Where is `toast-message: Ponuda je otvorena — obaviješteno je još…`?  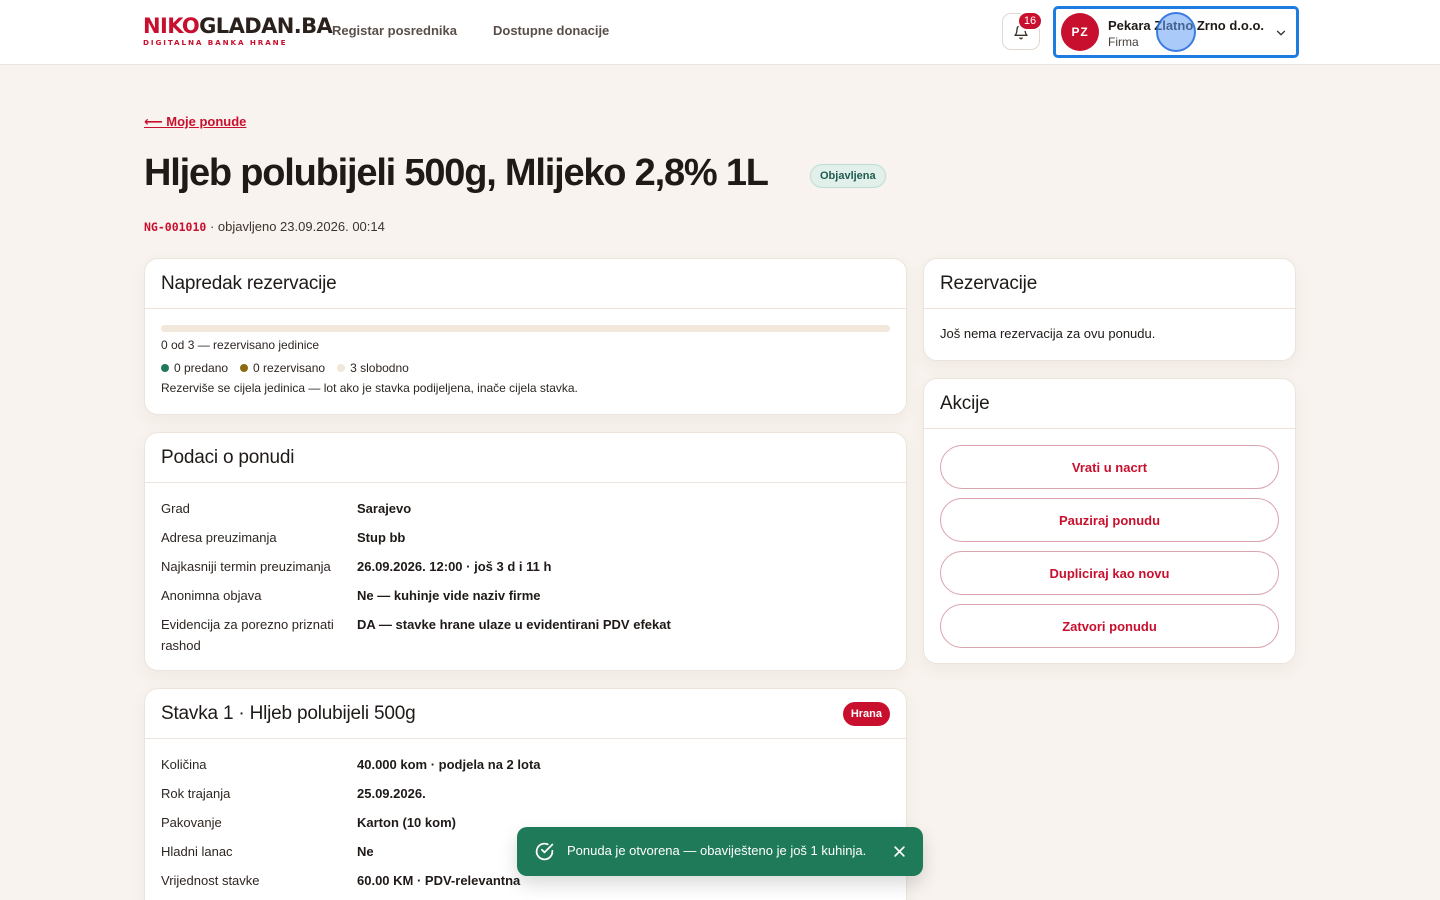
toast-message: Ponuda je otvorena — obaviješteno je još… is located at coordinates (717, 850).